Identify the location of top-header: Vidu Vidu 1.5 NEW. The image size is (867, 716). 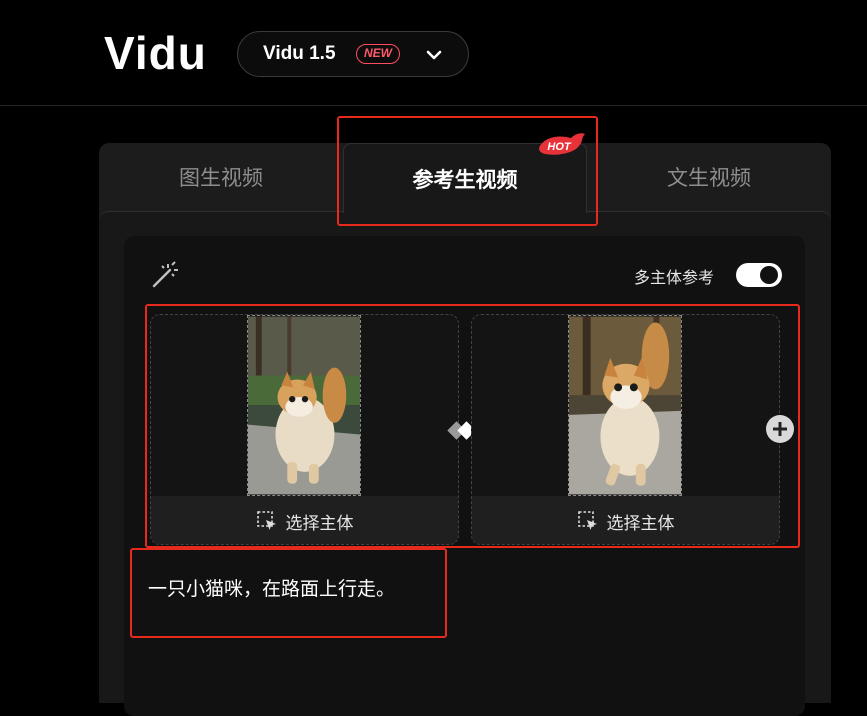
(433, 53).